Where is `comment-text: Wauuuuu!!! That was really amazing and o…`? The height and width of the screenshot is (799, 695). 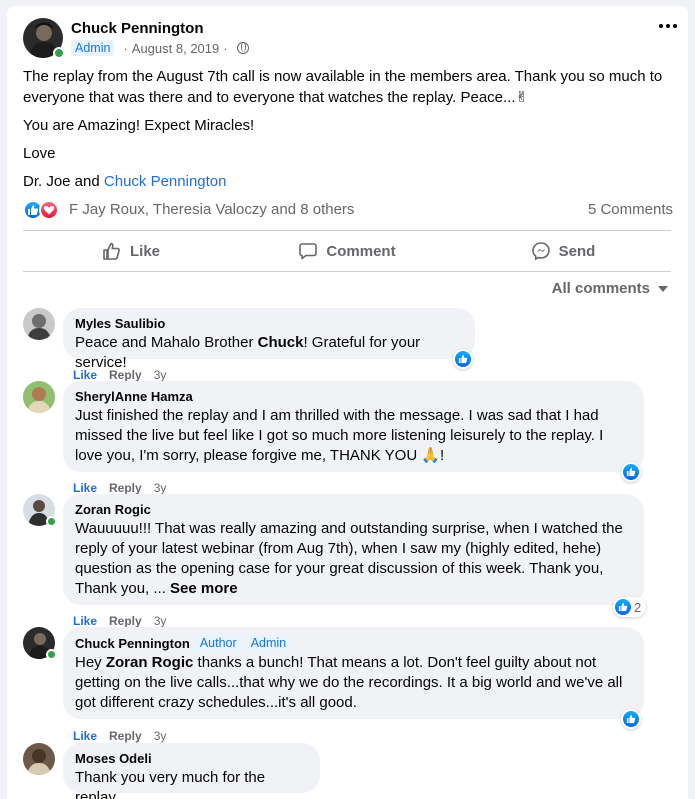 comment-text: Wauuuuu!!! That was really amazing and o… is located at coordinates (349, 558).